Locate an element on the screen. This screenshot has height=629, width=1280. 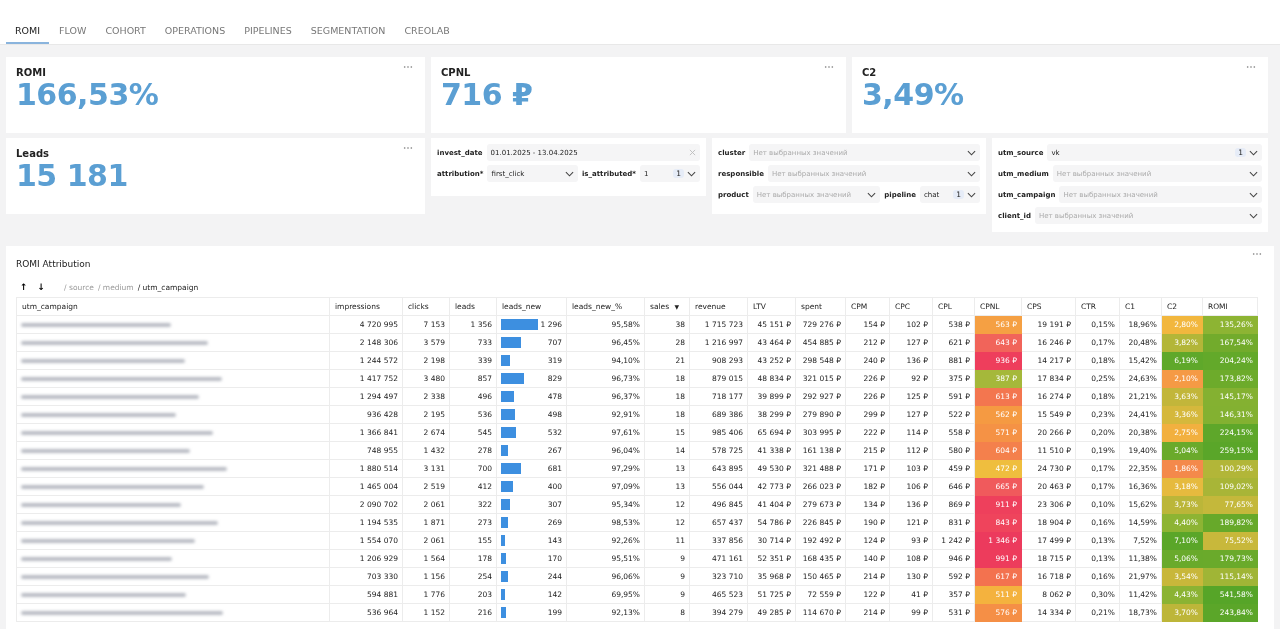
table-title: ROMI Attribution is located at coordinates (53, 264).